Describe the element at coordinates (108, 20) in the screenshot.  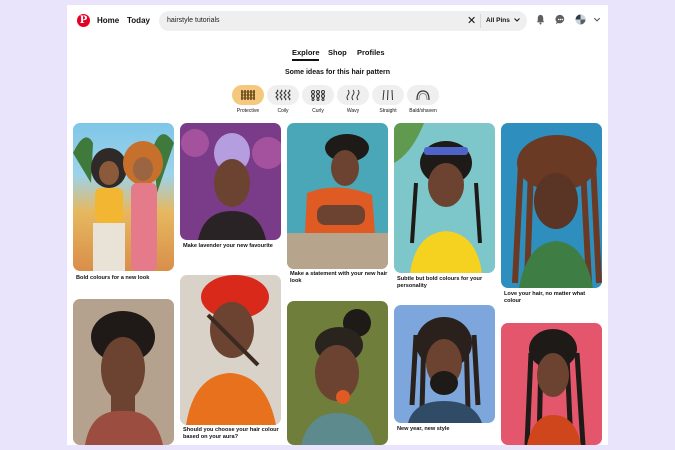
I see `nav-home: Home` at that location.